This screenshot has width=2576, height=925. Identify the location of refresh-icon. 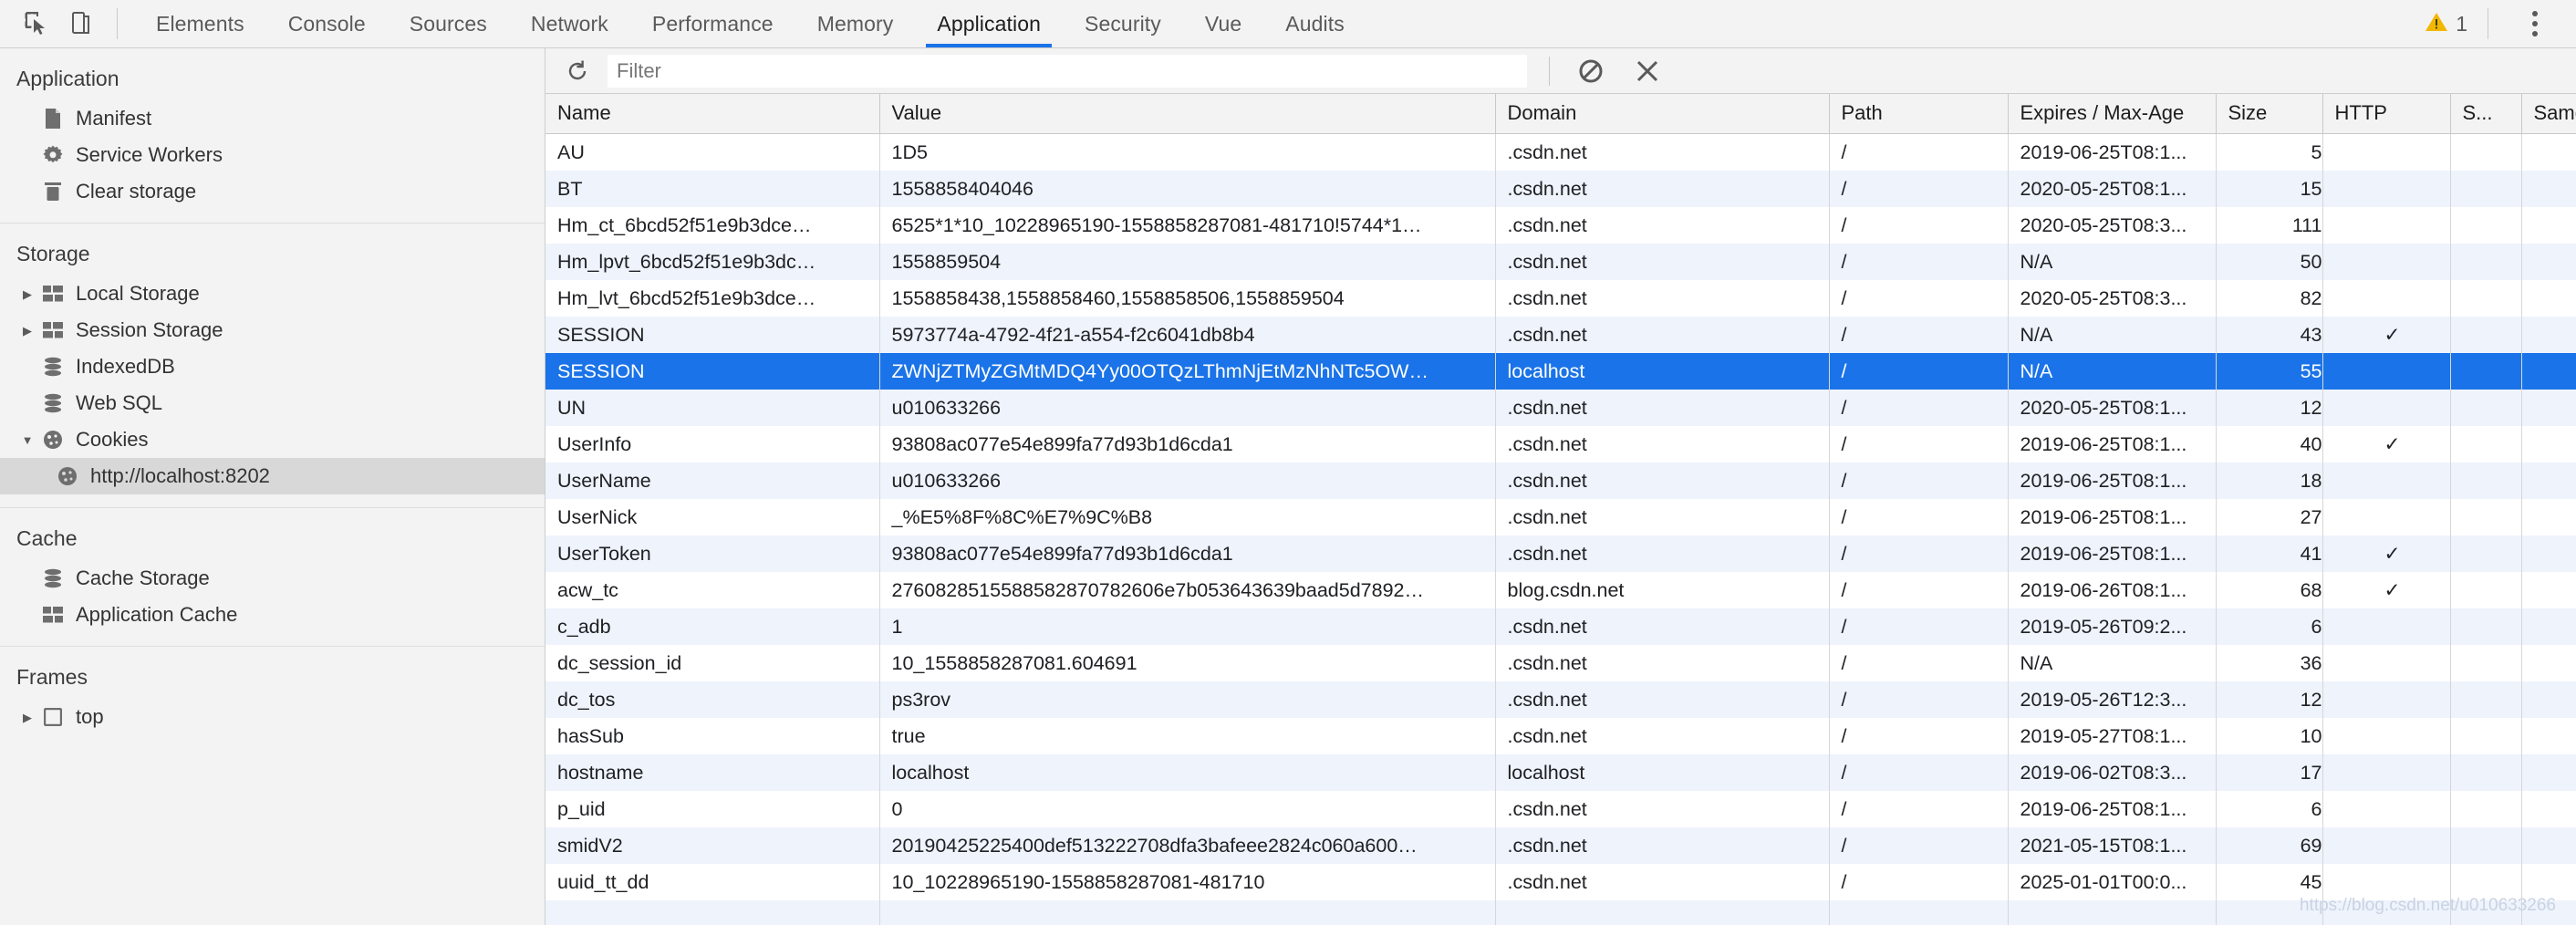
(577, 71).